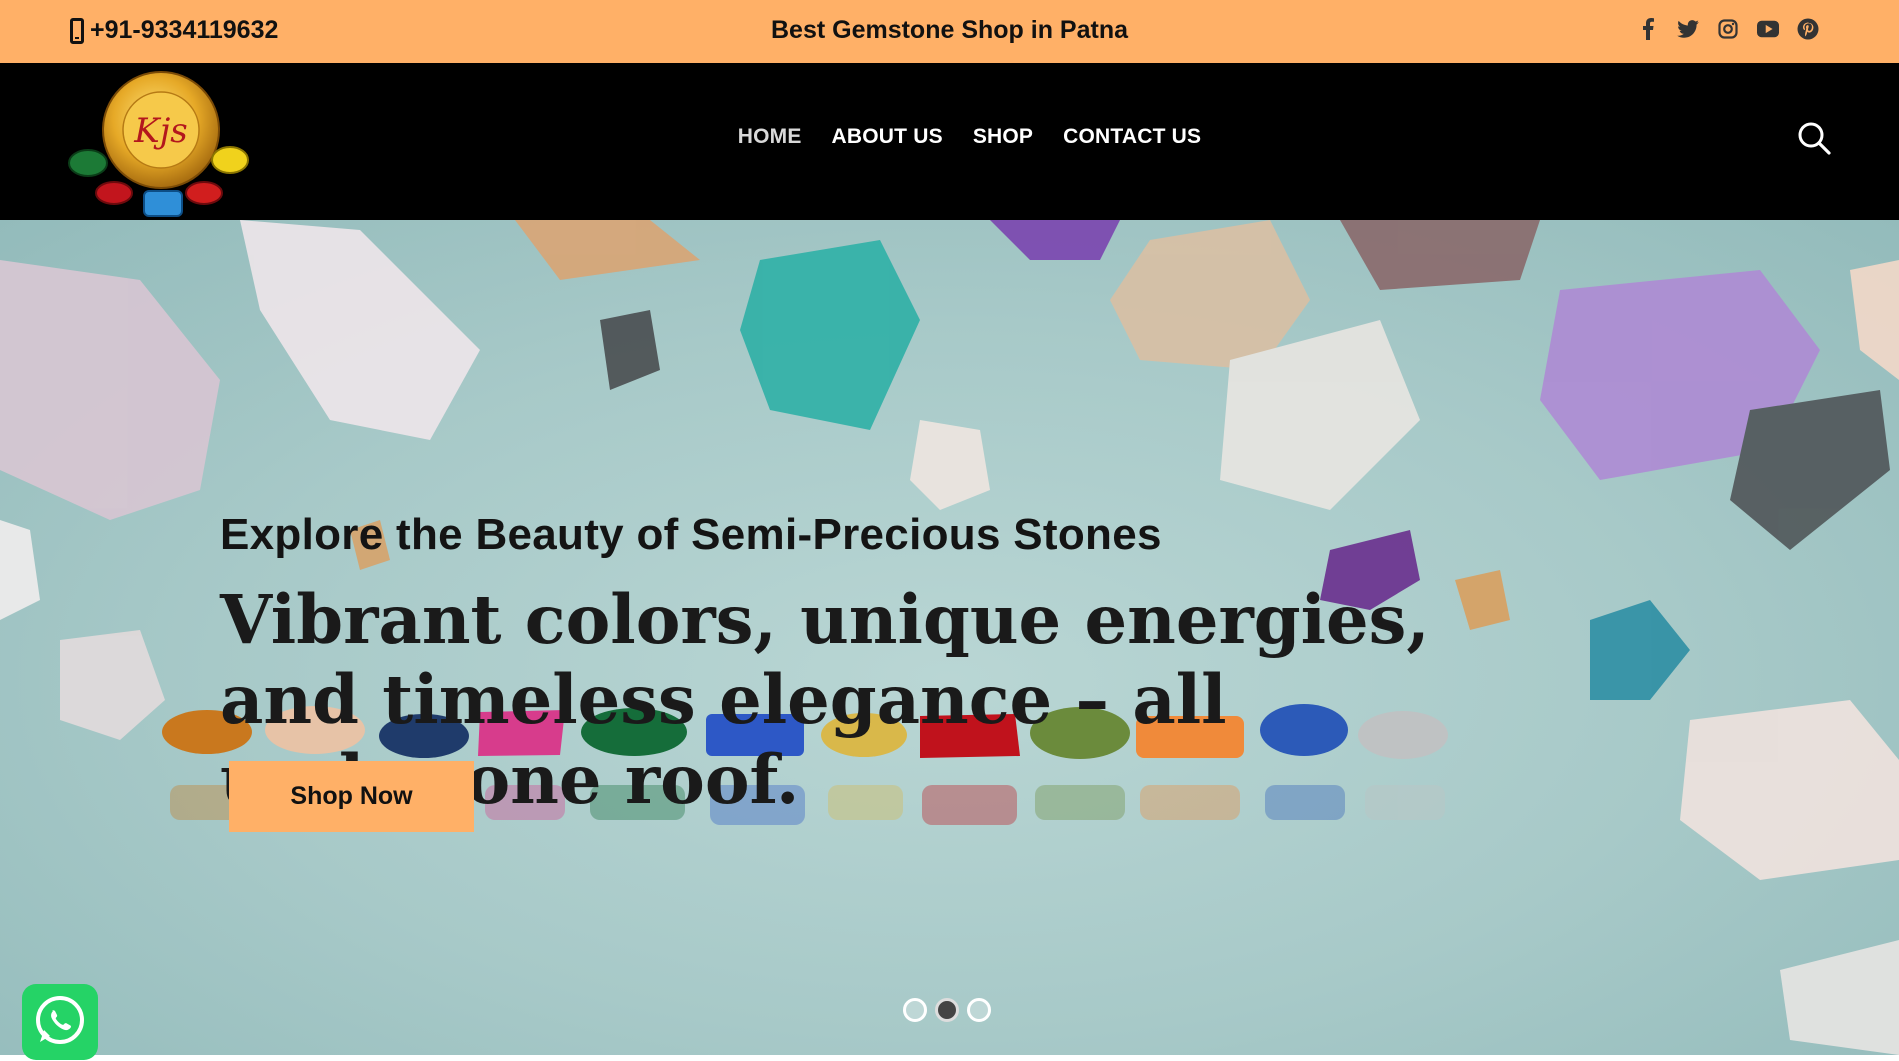 This screenshot has height=1061, width=1899. Describe the element at coordinates (887, 137) in the screenshot. I see `nav-about-us: ABOUT US` at that location.